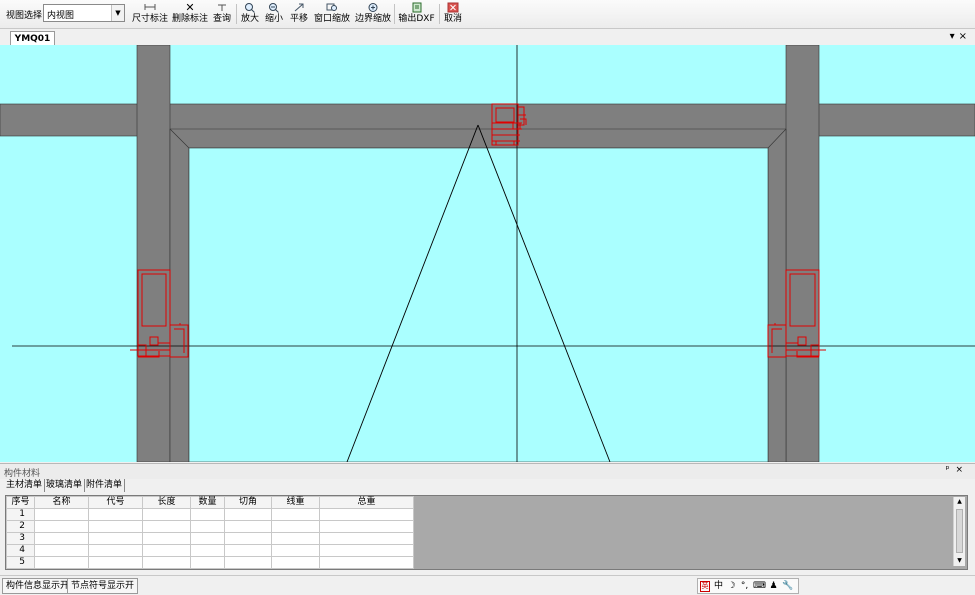 Image resolution: width=975 pixels, height=595 pixels. What do you see at coordinates (20, 562) in the screenshot?
I see `row-number: 5` at bounding box center [20, 562].